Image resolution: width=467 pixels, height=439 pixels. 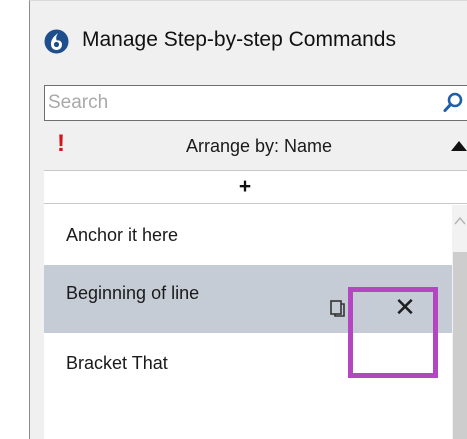 I want to click on command-label: Bracket That, so click(x=117, y=363).